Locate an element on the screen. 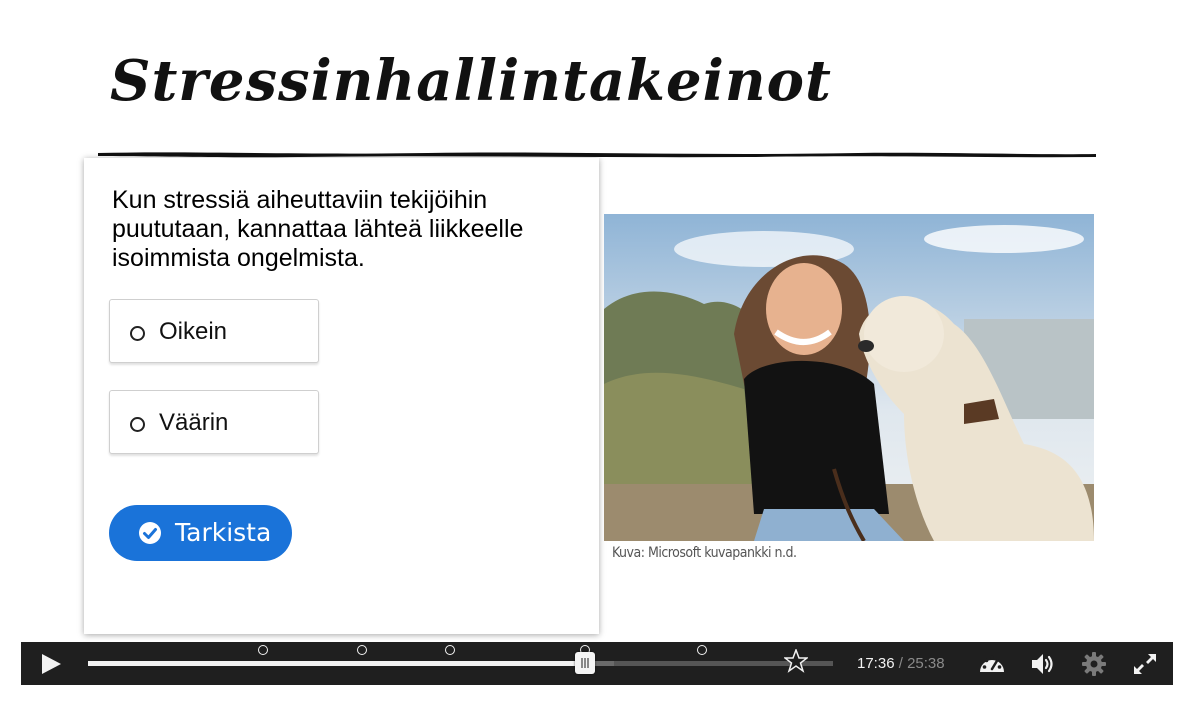 The image size is (1192, 706). seek-bar is located at coordinates (460, 659).